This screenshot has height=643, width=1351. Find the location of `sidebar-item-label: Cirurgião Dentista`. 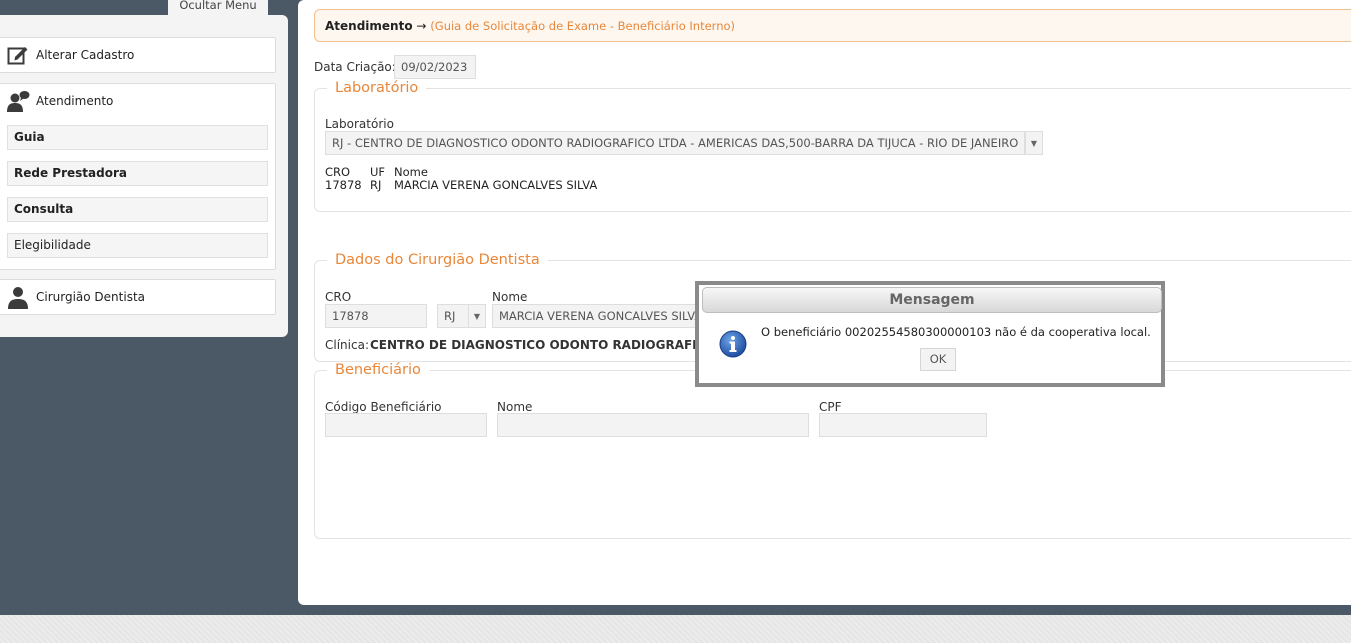

sidebar-item-label: Cirurgião Dentista is located at coordinates (91, 297).